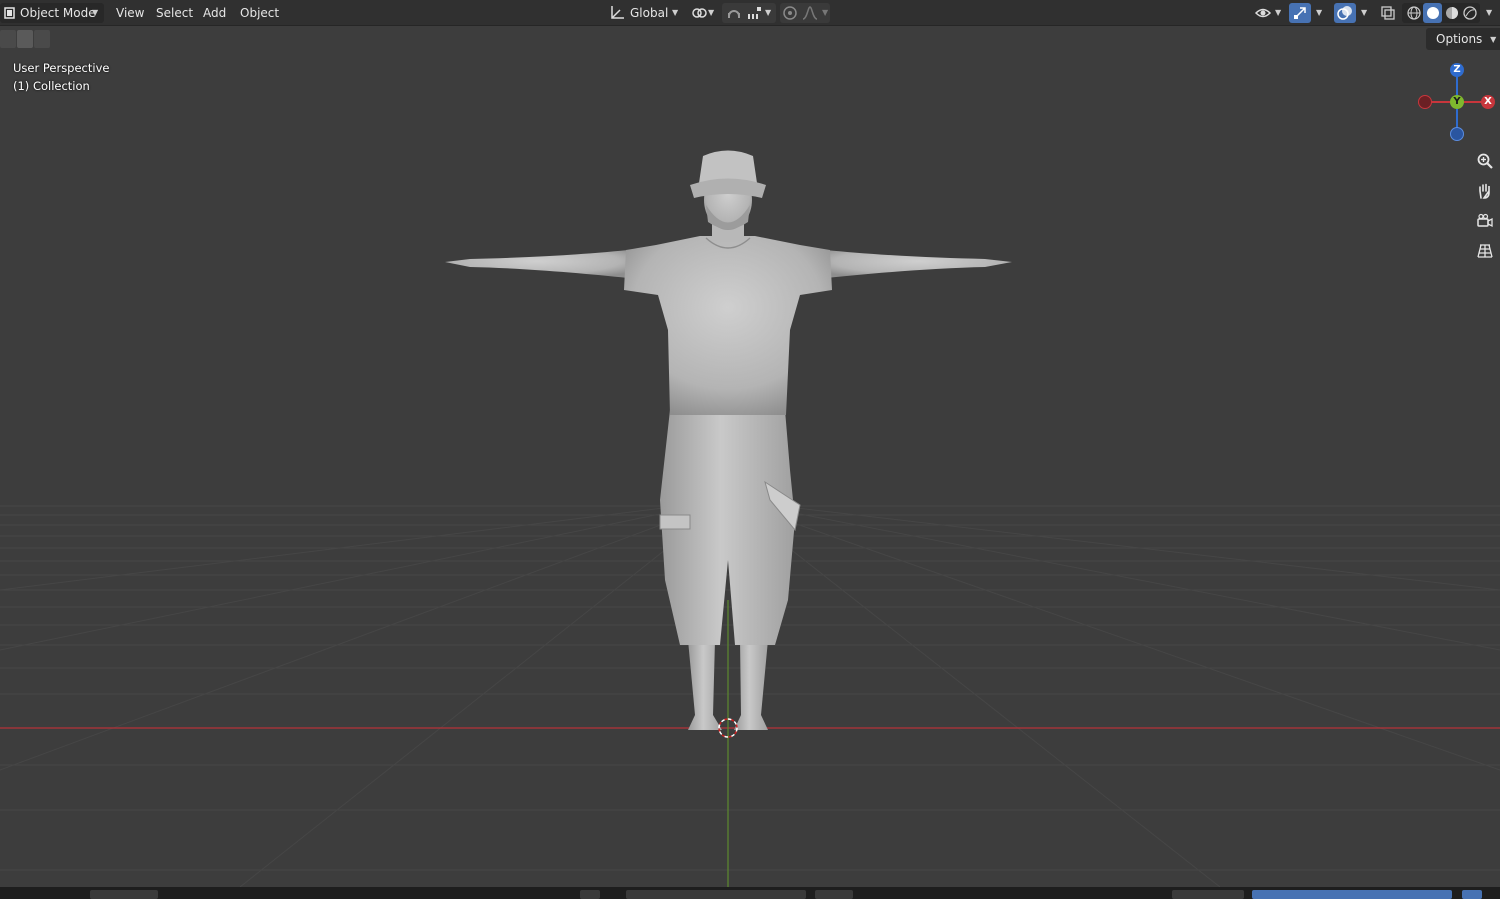 This screenshot has width=1500, height=899. Describe the element at coordinates (1452, 13) in the screenshot. I see `material-preview-icon` at that location.